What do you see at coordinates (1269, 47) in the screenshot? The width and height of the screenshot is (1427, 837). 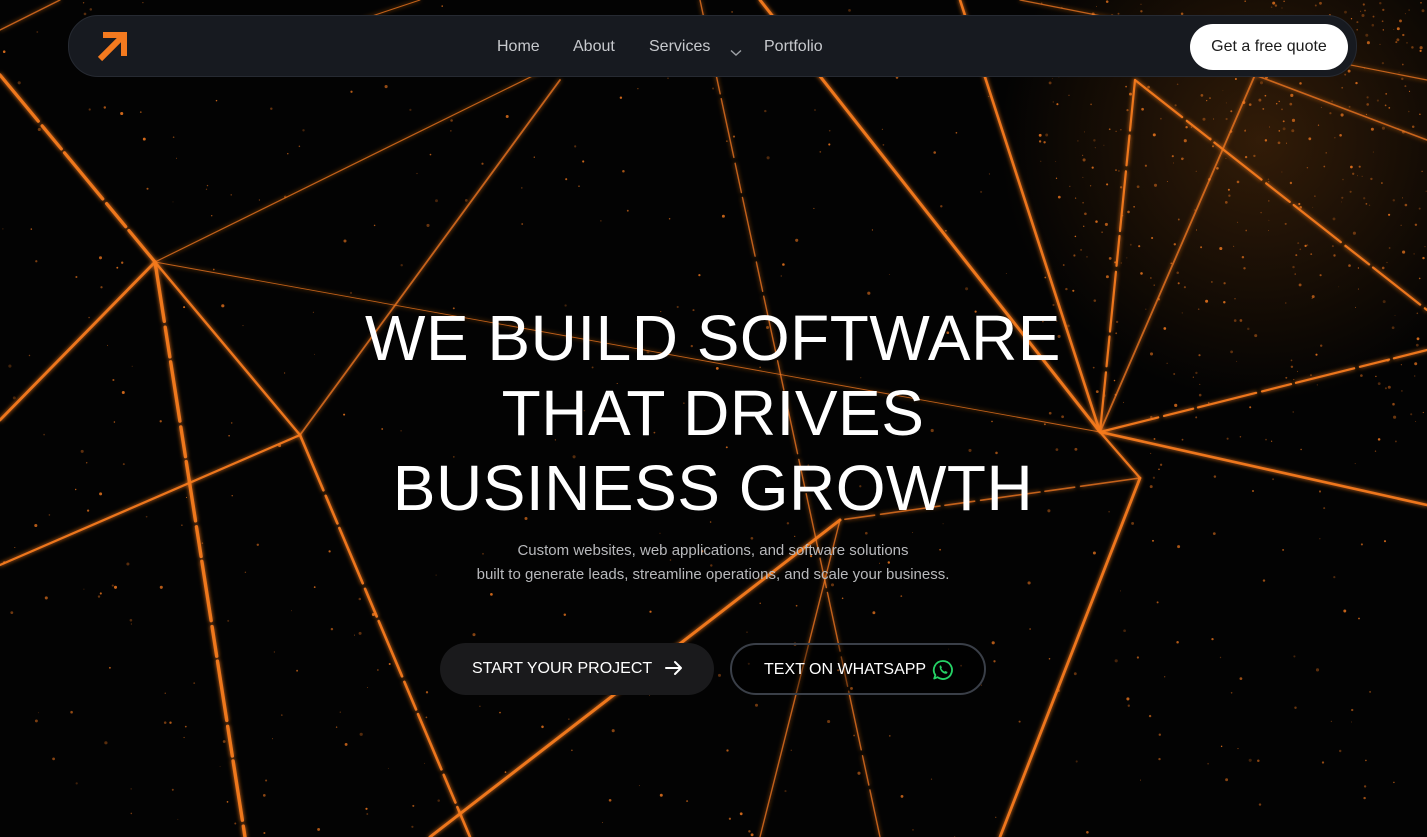 I see `get-quote-button: Get a free quote` at bounding box center [1269, 47].